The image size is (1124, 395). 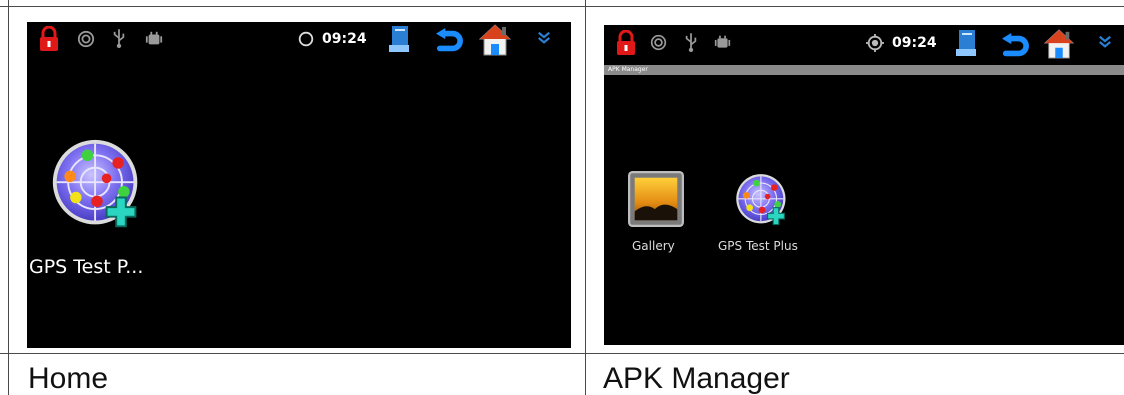 I want to click on apk-app-gps-test-plus: GPS Test Plus, so click(x=762, y=216).